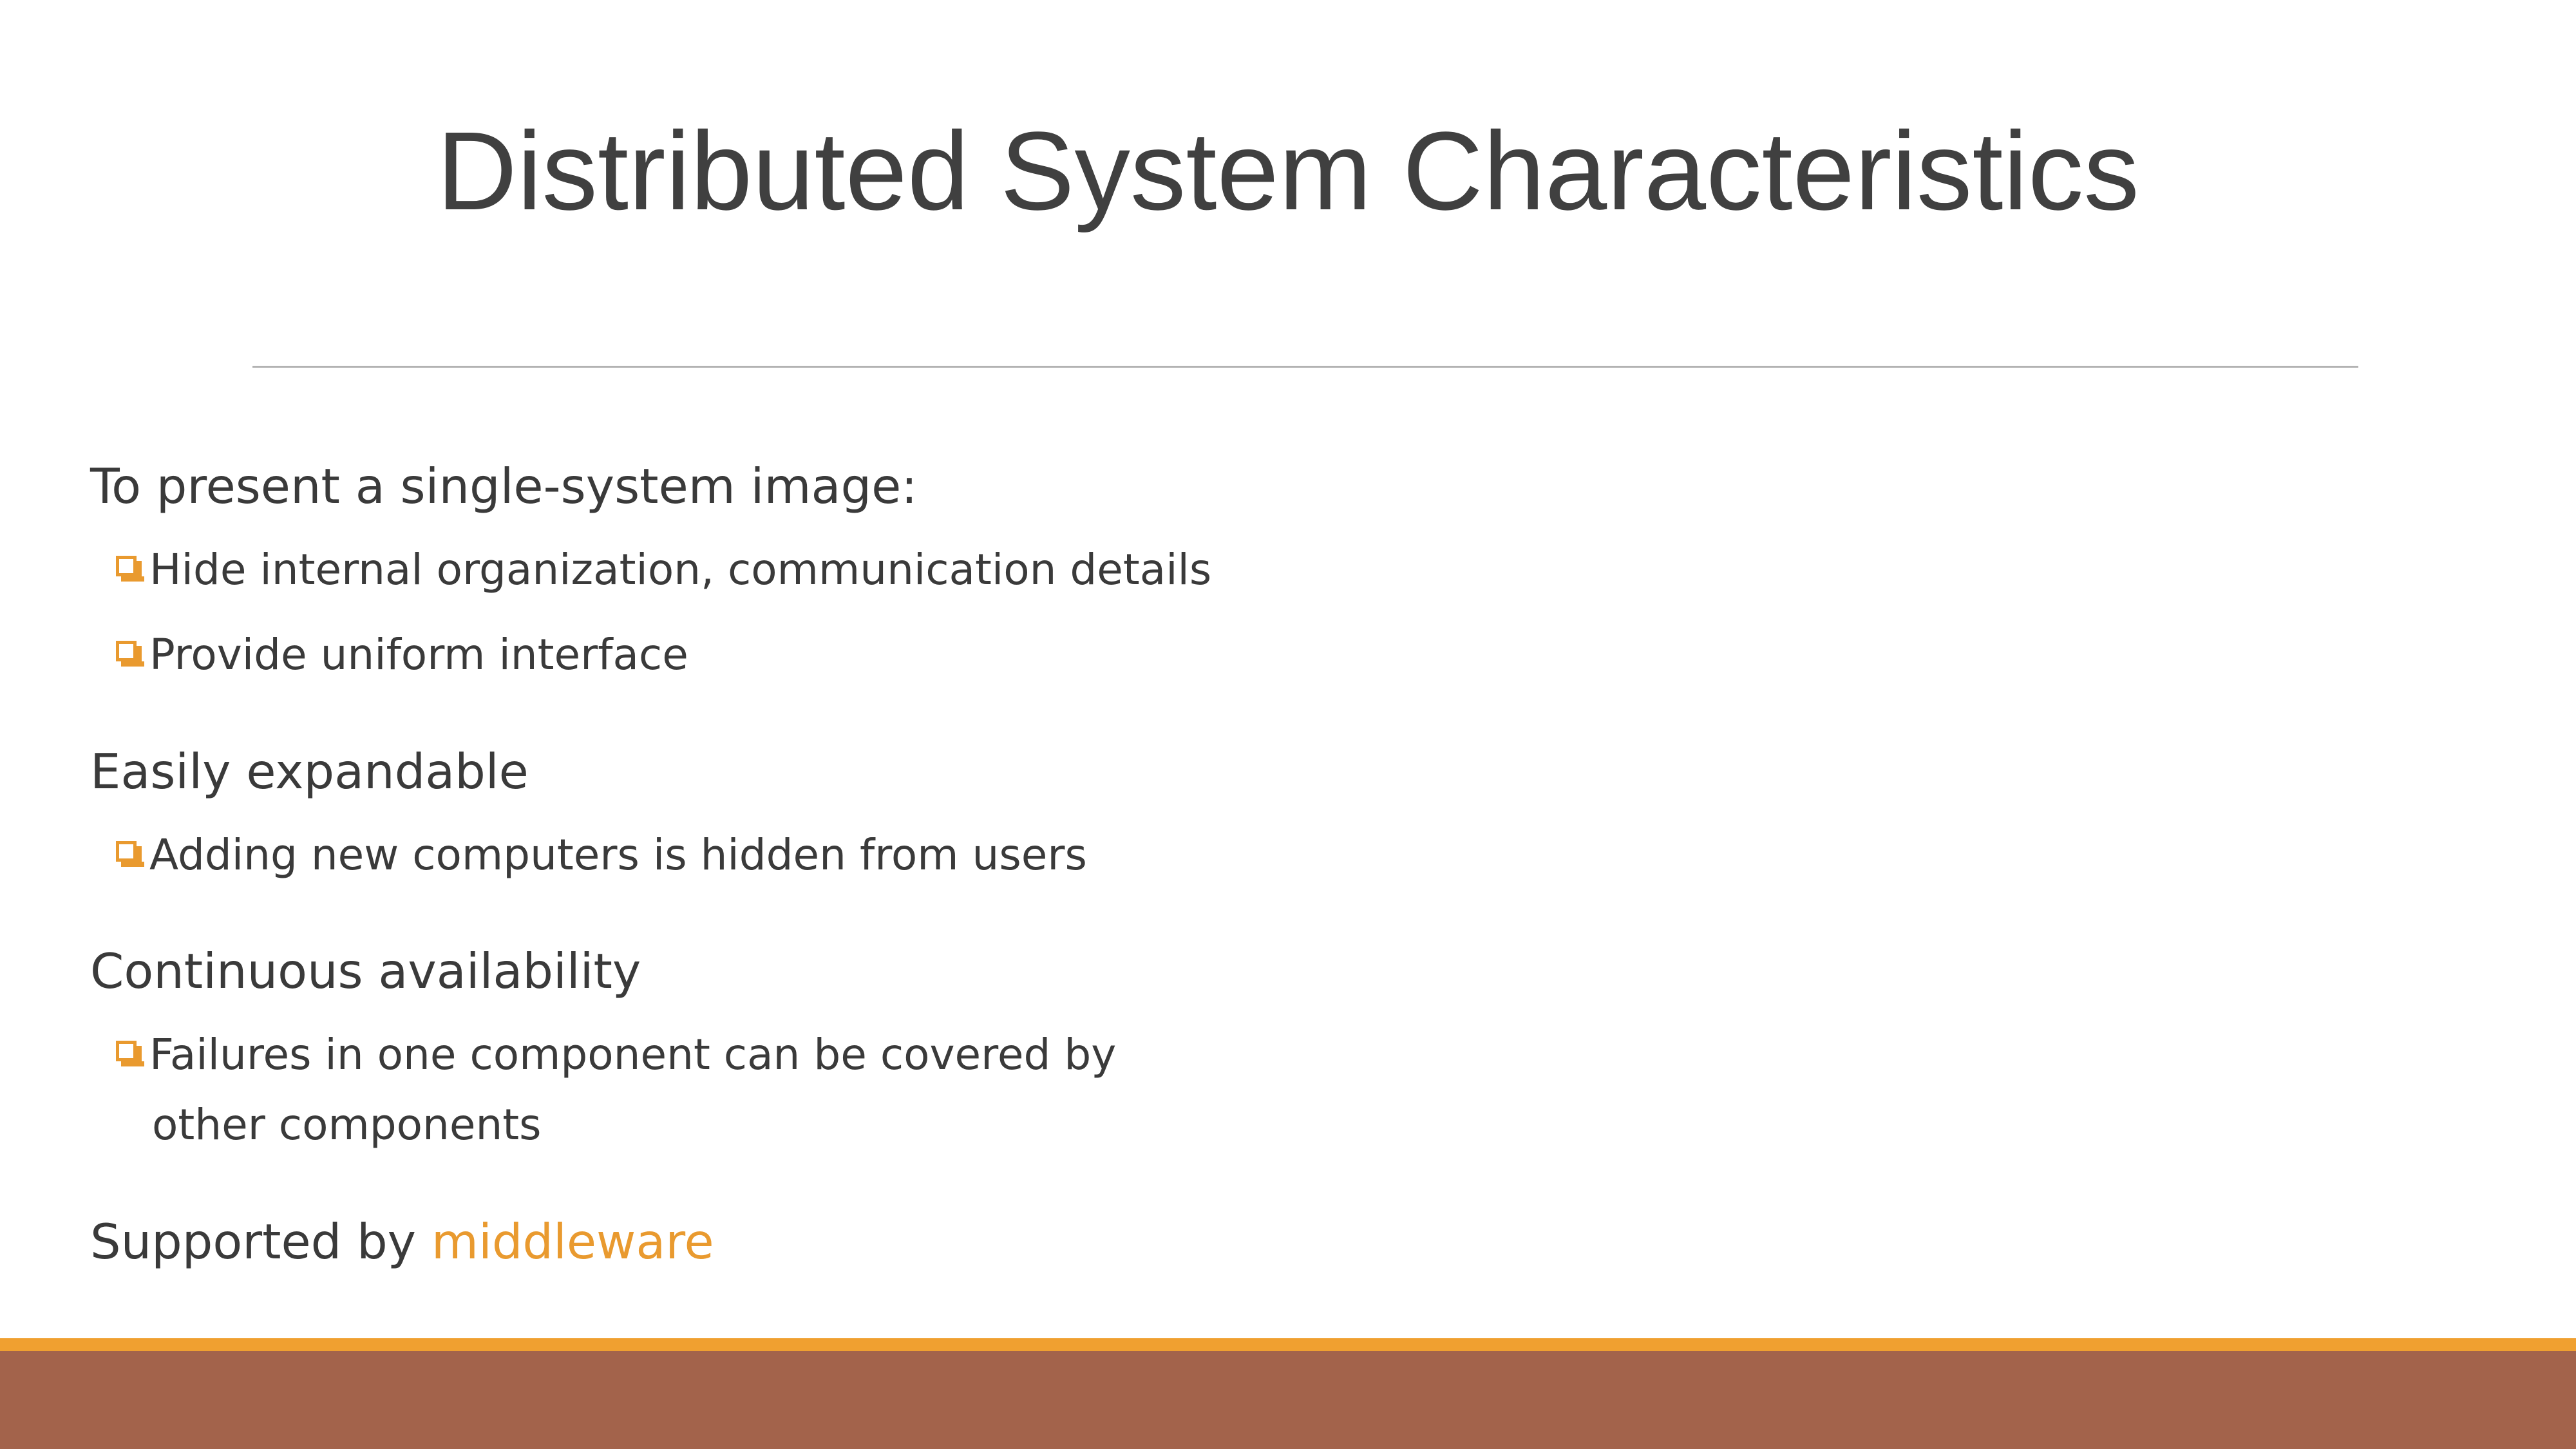 This screenshot has height=1449, width=2576. I want to click on bullet-item: Provide uniform interface, so click(402, 655).